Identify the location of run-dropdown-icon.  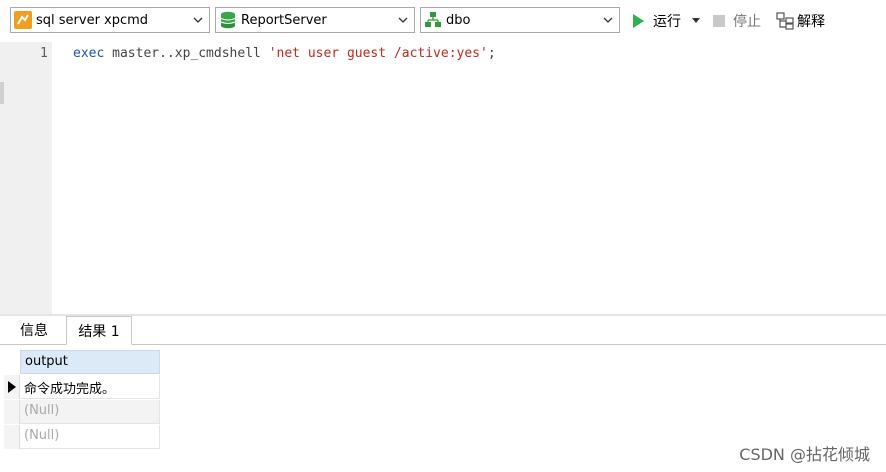
(696, 21).